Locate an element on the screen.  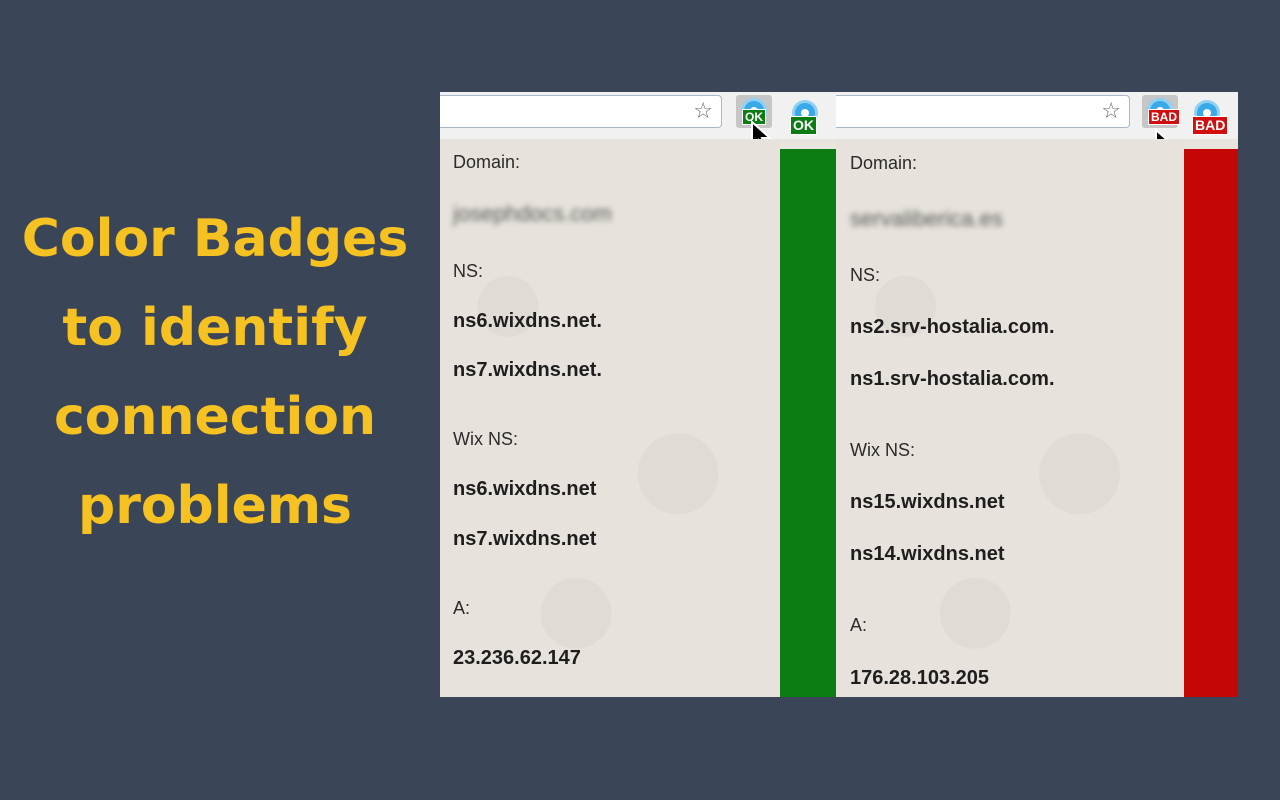
ns-value: ns7.wixdns.net. is located at coordinates (527, 370).